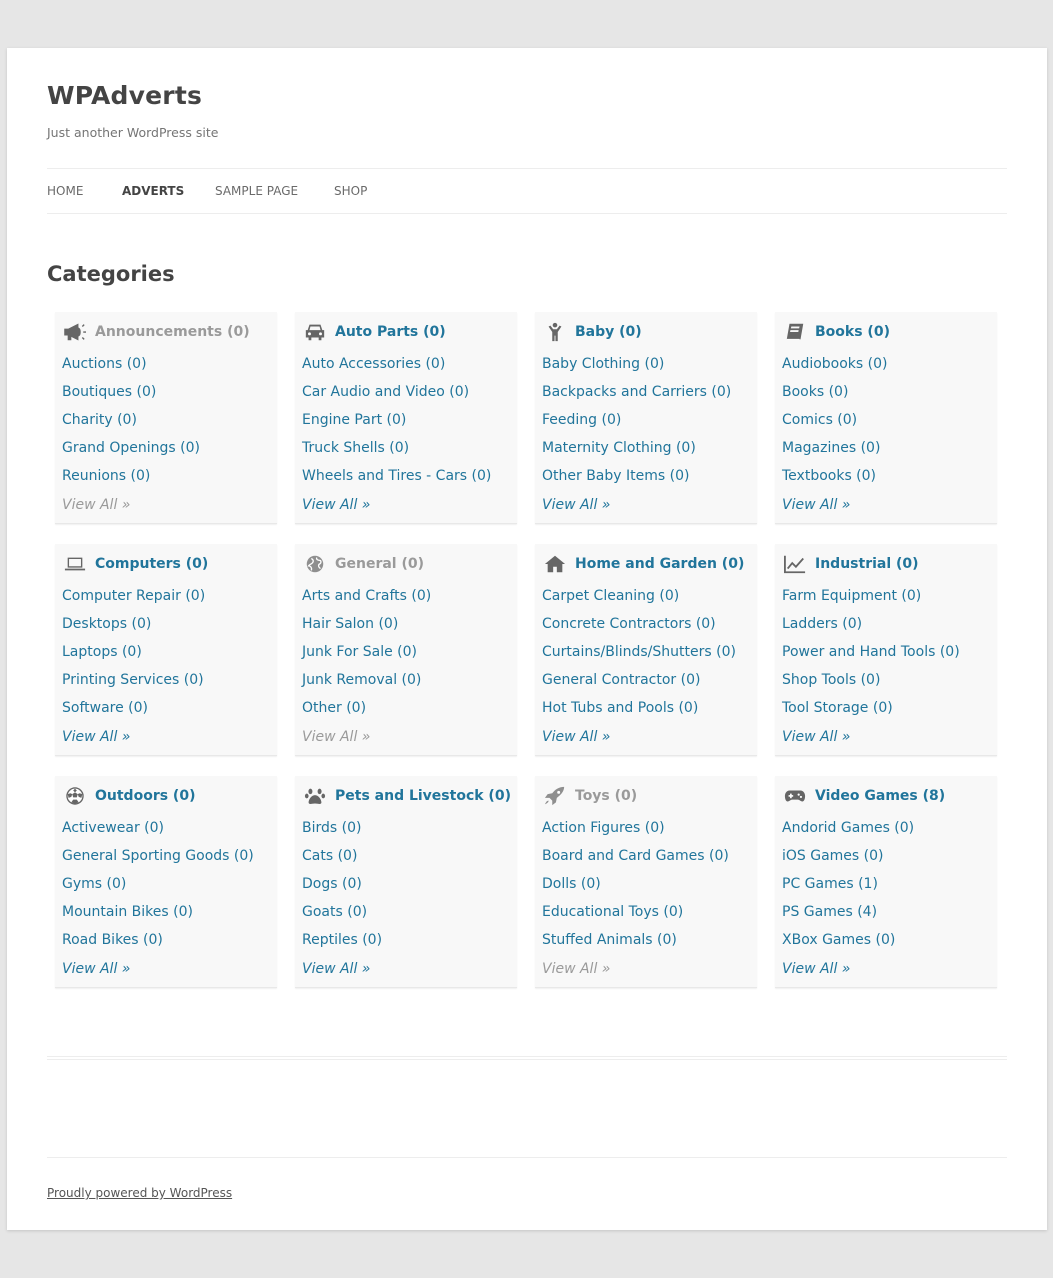 The image size is (1053, 1278). Describe the element at coordinates (621, 680) in the screenshot. I see `subcategory-link: General Contractor (0)` at that location.